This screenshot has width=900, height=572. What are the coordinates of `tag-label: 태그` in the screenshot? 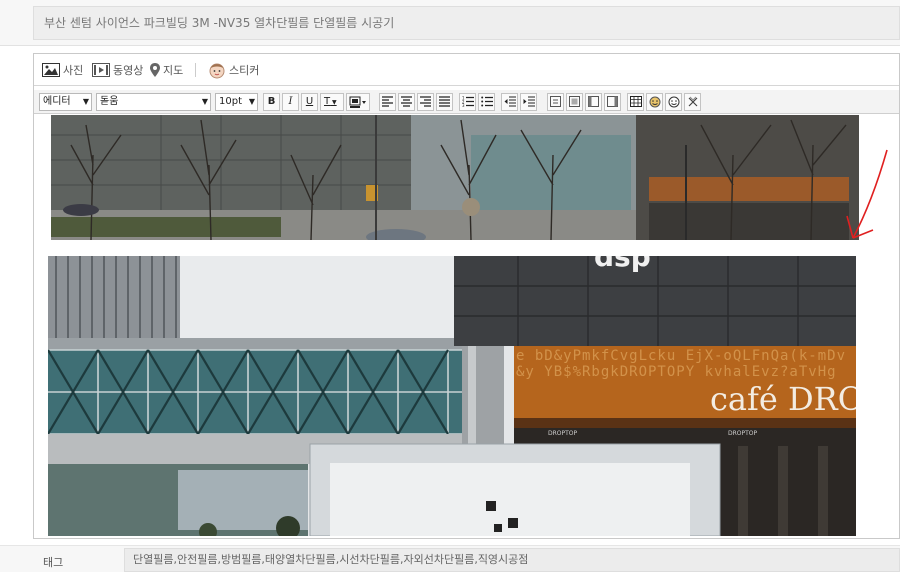 It's located at (53, 562).